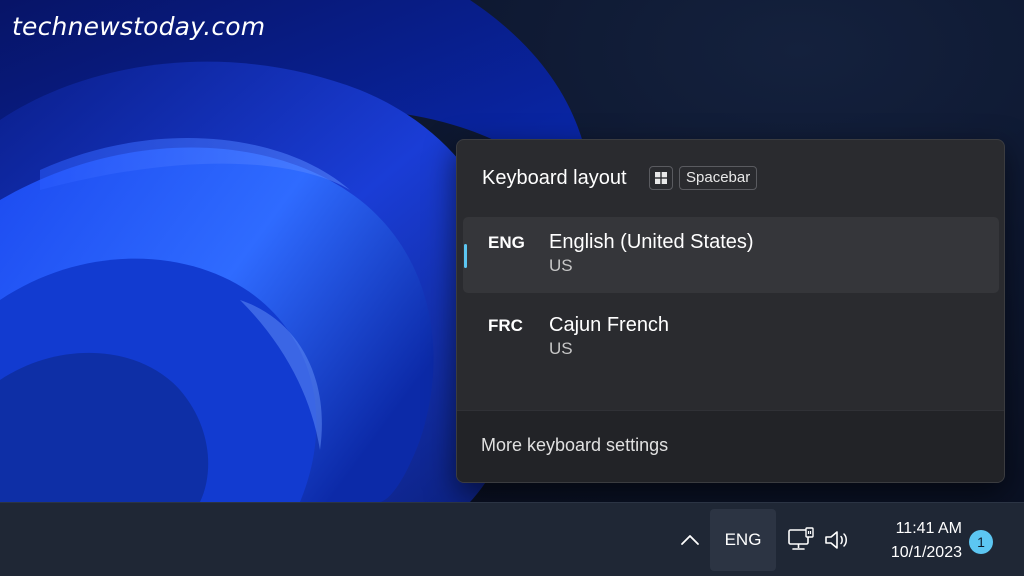 The width and height of the screenshot is (1024, 576). Describe the element at coordinates (465, 256) in the screenshot. I see `selected-indicator` at that location.